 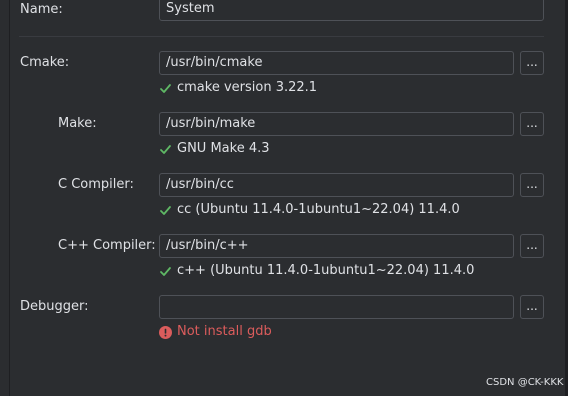 I want to click on section-divider, so click(x=281, y=36).